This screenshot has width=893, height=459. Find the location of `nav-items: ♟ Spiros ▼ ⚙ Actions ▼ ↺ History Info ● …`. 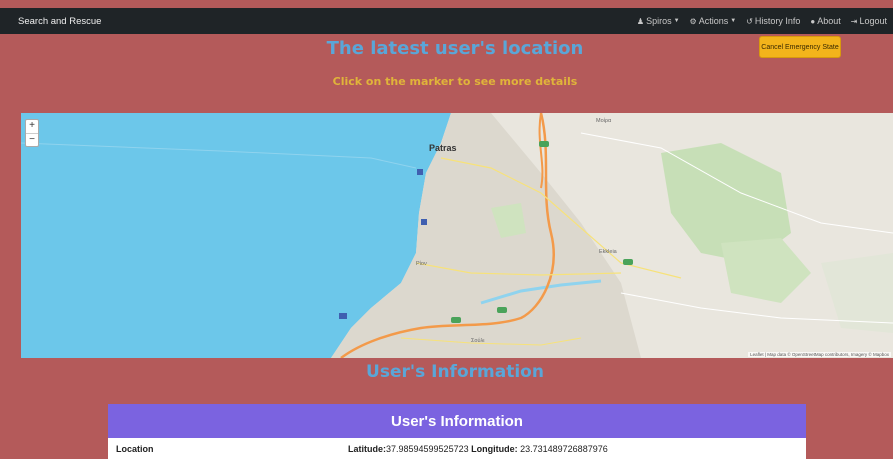

nav-items: ♟ Spiros ▼ ⚙ Actions ▼ ↺ History Info ● … is located at coordinates (762, 21).